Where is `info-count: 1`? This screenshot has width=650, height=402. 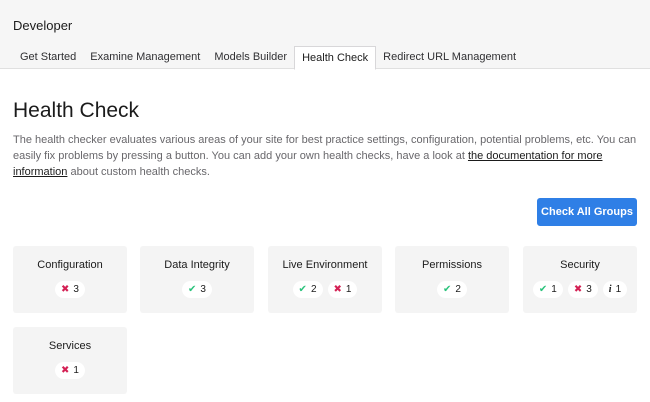 info-count: 1 is located at coordinates (618, 289).